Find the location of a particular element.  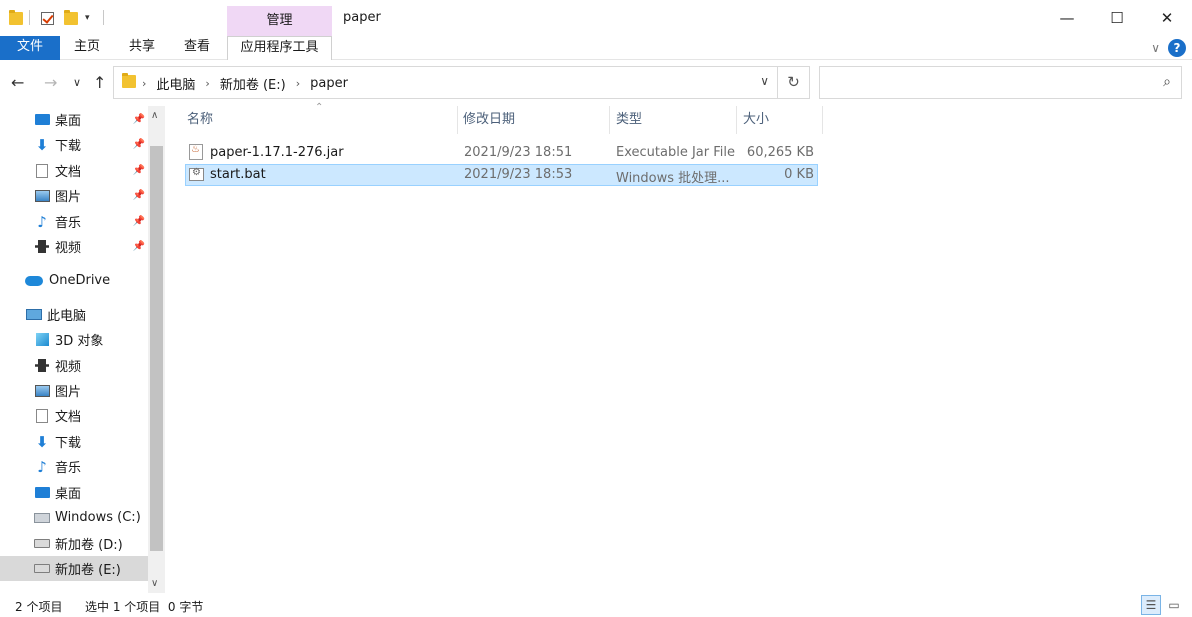

tab-share: 共享 is located at coordinates (142, 48).